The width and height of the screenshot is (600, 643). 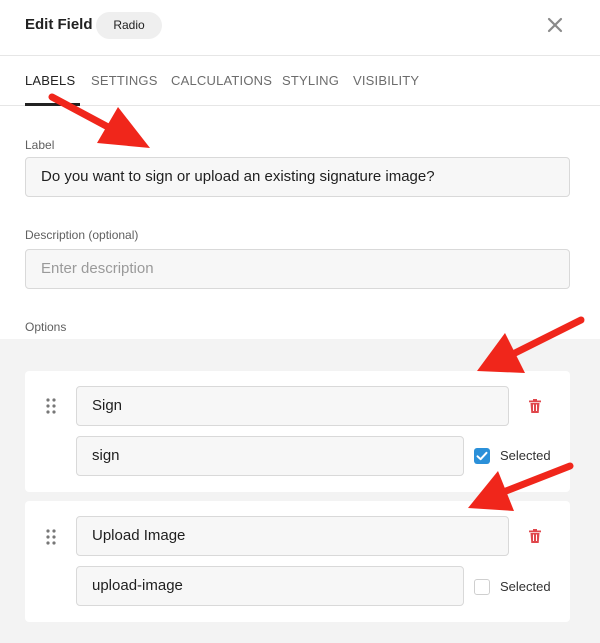 What do you see at coordinates (270, 456) in the screenshot?
I see `option-value-input: sign` at bounding box center [270, 456].